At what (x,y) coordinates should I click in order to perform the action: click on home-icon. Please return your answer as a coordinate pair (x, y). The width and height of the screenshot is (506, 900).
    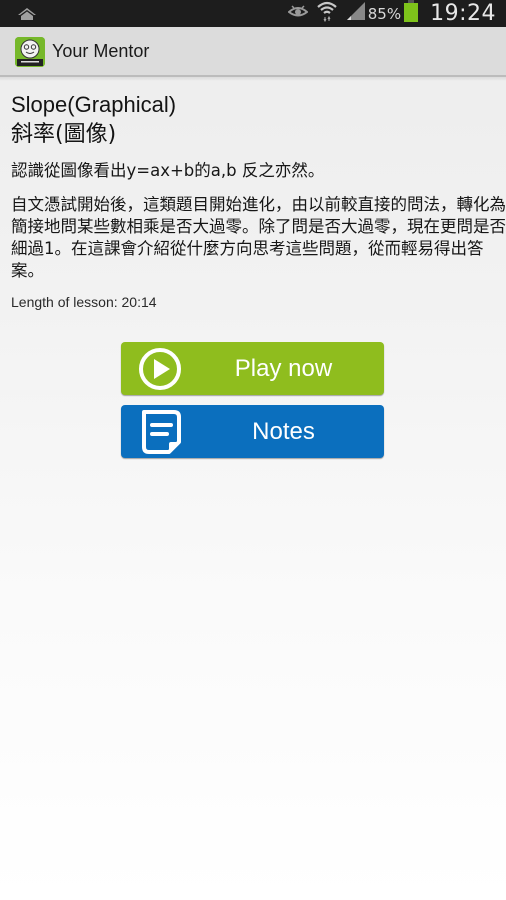
    Looking at the image, I should click on (27, 14).